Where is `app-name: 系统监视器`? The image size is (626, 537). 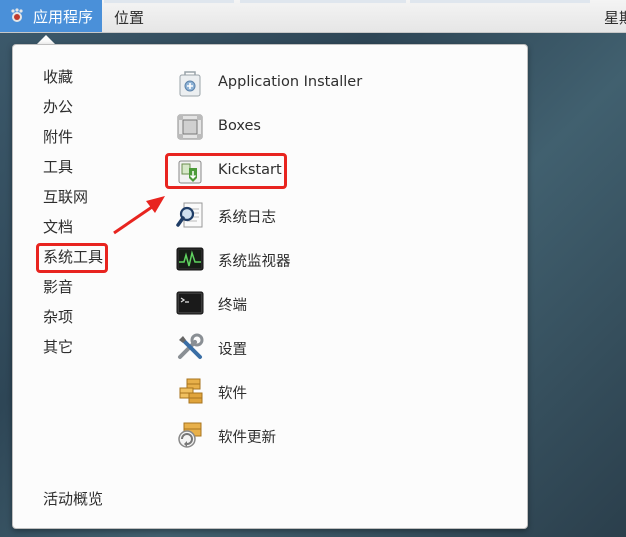 app-name: 系统监视器 is located at coordinates (254, 262).